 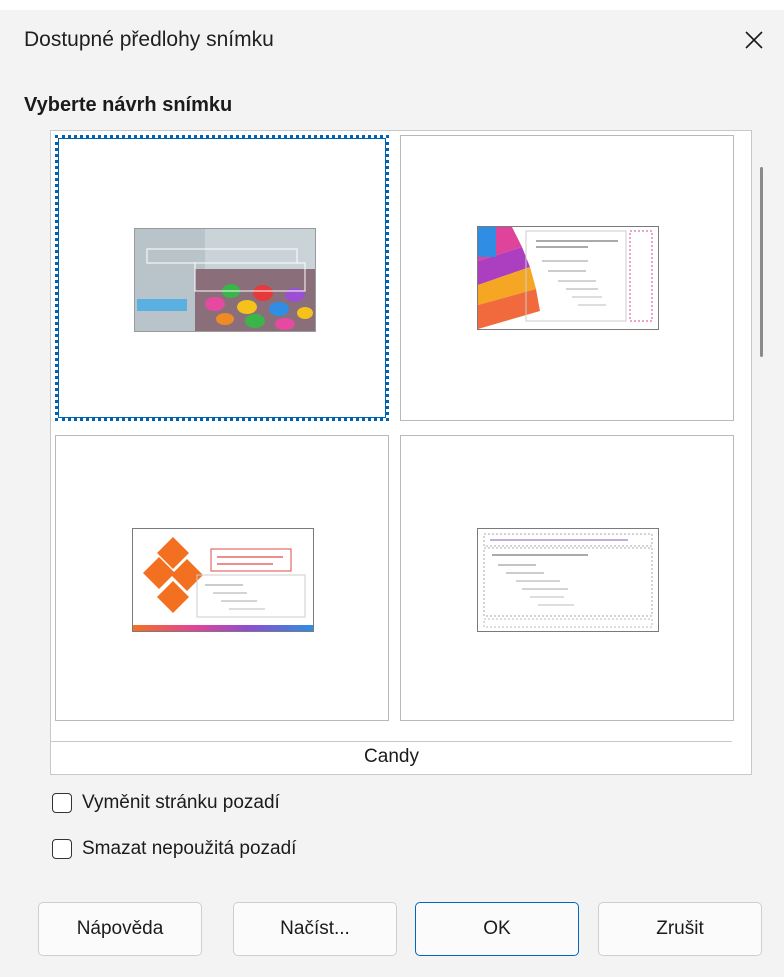 What do you see at coordinates (225, 280) in the screenshot?
I see `thumbnail-candy-image` at bounding box center [225, 280].